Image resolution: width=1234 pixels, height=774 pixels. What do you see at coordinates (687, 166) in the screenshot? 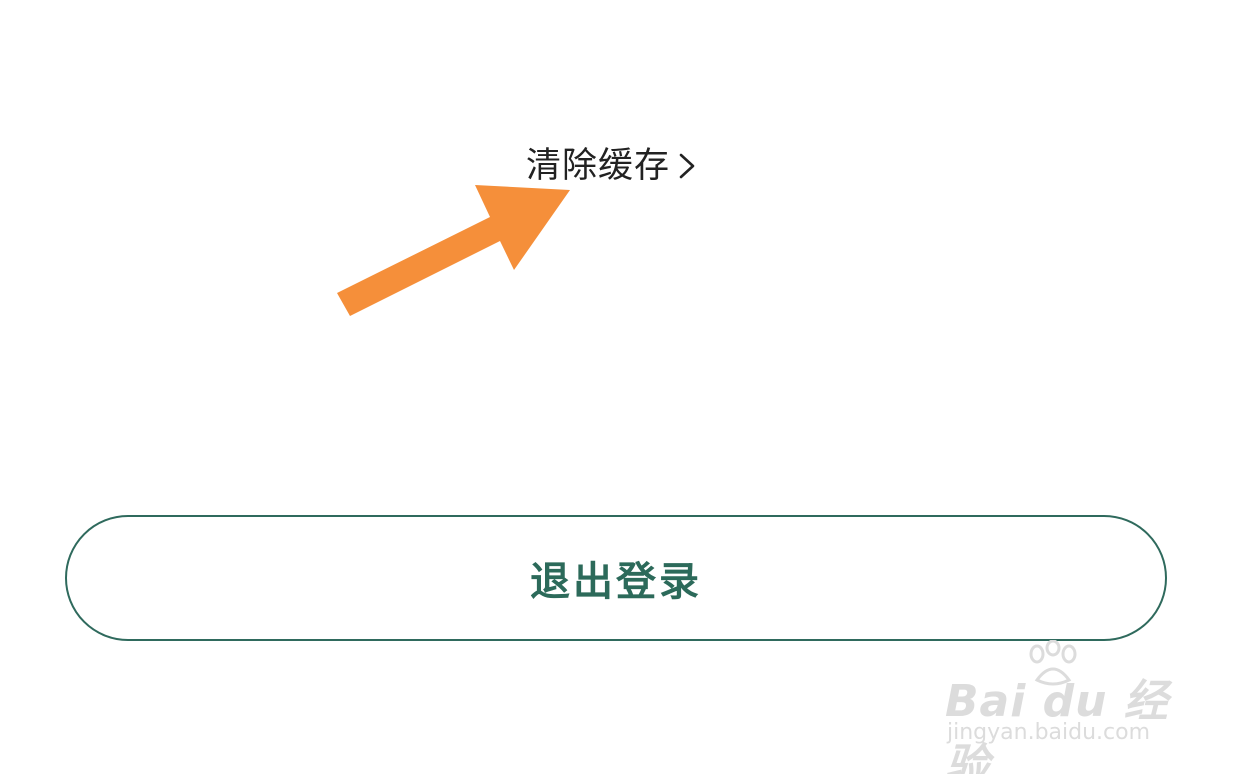
I see `chevron-right-icon` at bounding box center [687, 166].